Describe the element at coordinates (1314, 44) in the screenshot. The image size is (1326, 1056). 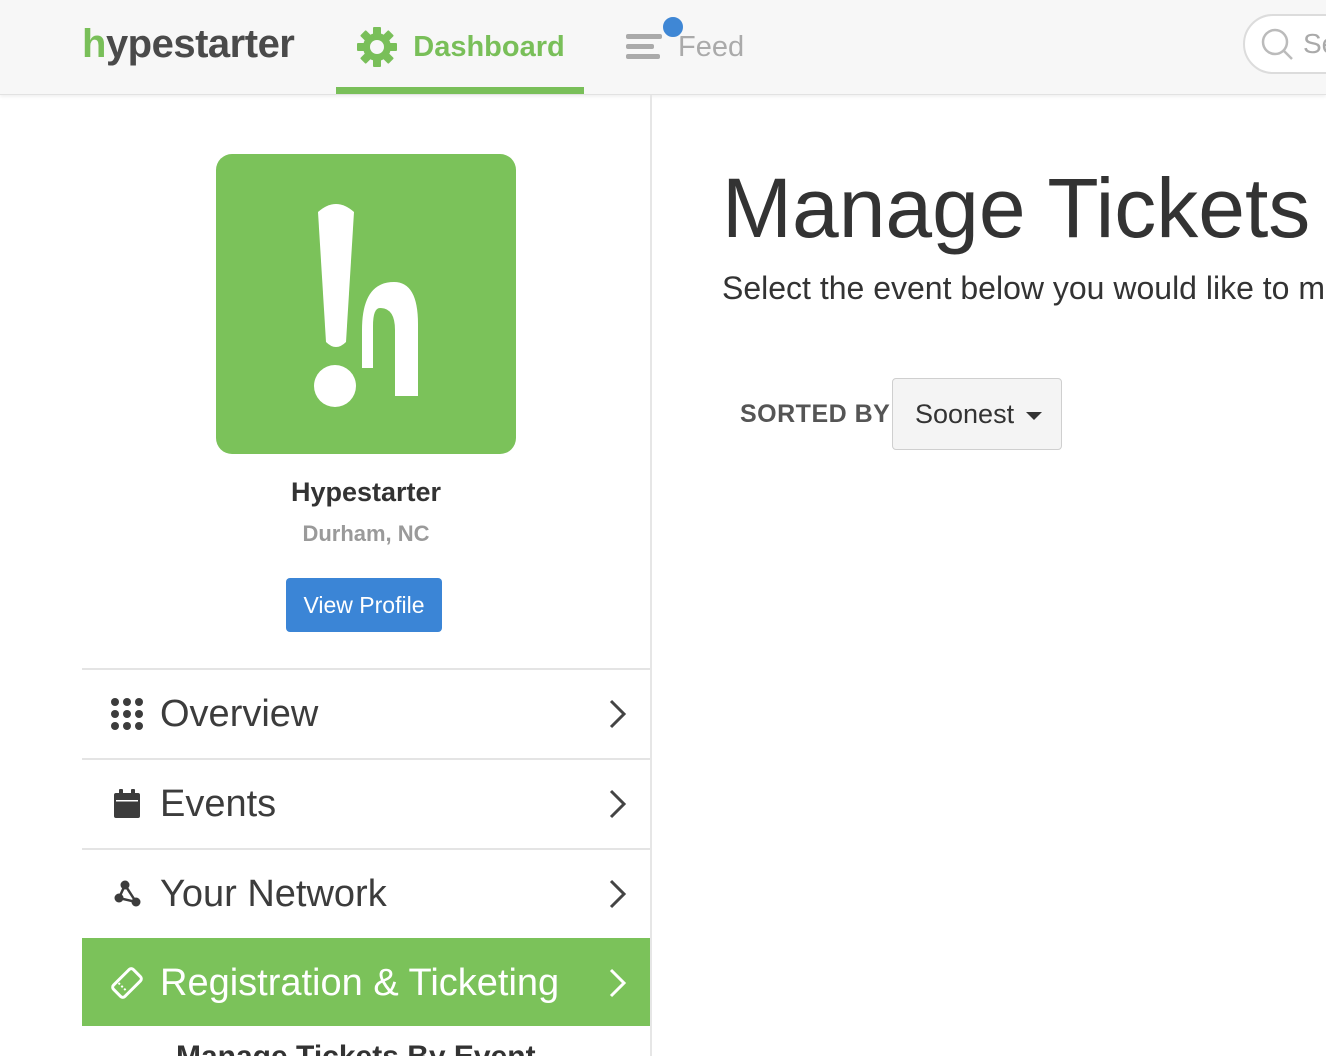
I see `search-input` at that location.